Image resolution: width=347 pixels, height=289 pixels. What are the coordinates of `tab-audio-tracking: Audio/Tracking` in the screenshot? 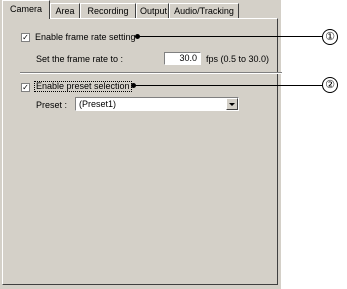 It's located at (204, 10).